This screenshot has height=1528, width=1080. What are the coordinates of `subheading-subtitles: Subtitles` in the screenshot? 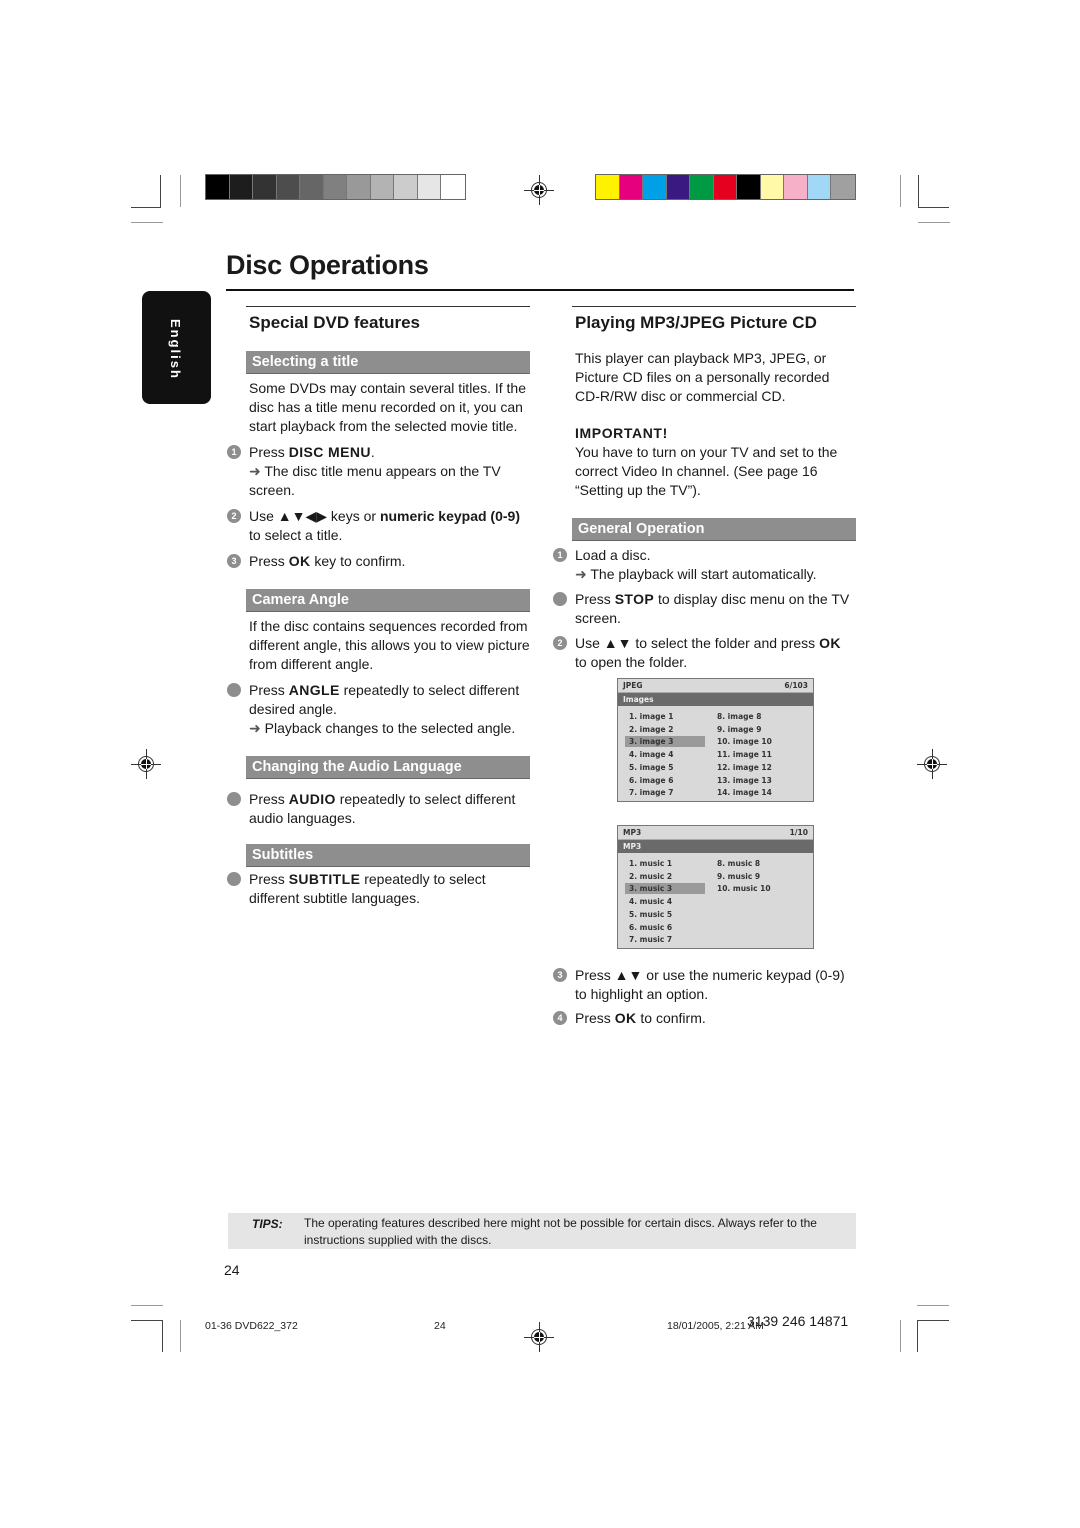 It's located at (388, 855).